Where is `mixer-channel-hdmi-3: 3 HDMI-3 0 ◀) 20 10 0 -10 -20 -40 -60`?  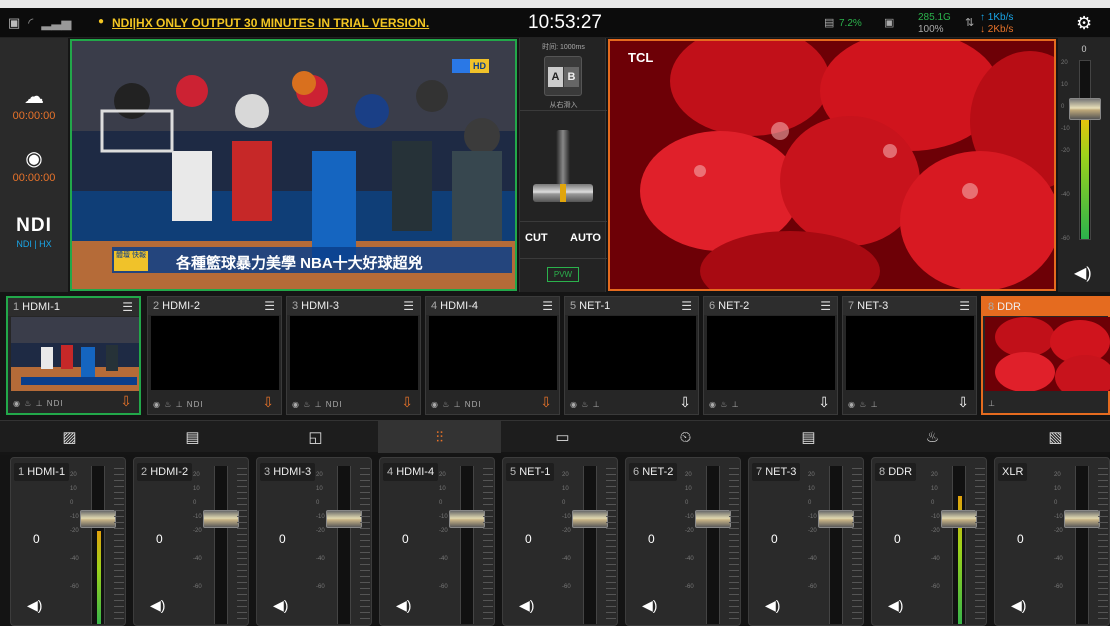 mixer-channel-hdmi-3: 3 HDMI-3 0 ◀) 20 10 0 -10 -20 -40 -60 is located at coordinates (314, 541).